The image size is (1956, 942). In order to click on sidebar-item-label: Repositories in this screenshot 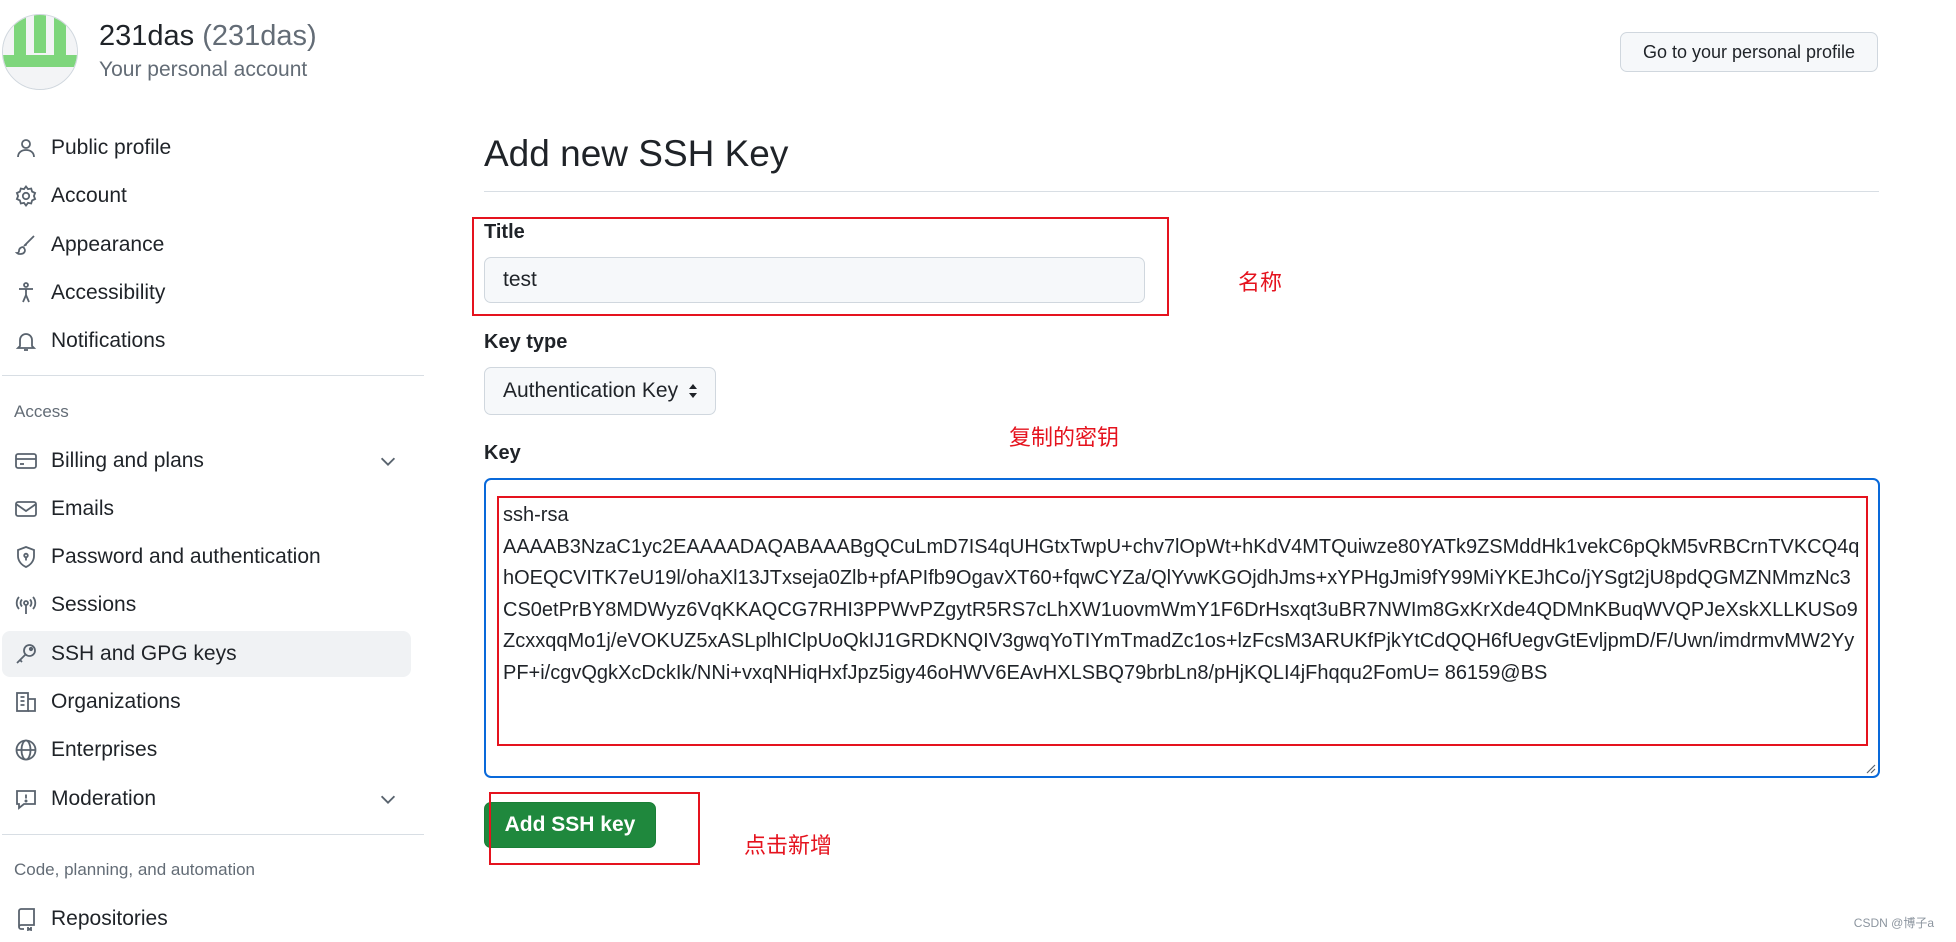, I will do `click(109, 918)`.